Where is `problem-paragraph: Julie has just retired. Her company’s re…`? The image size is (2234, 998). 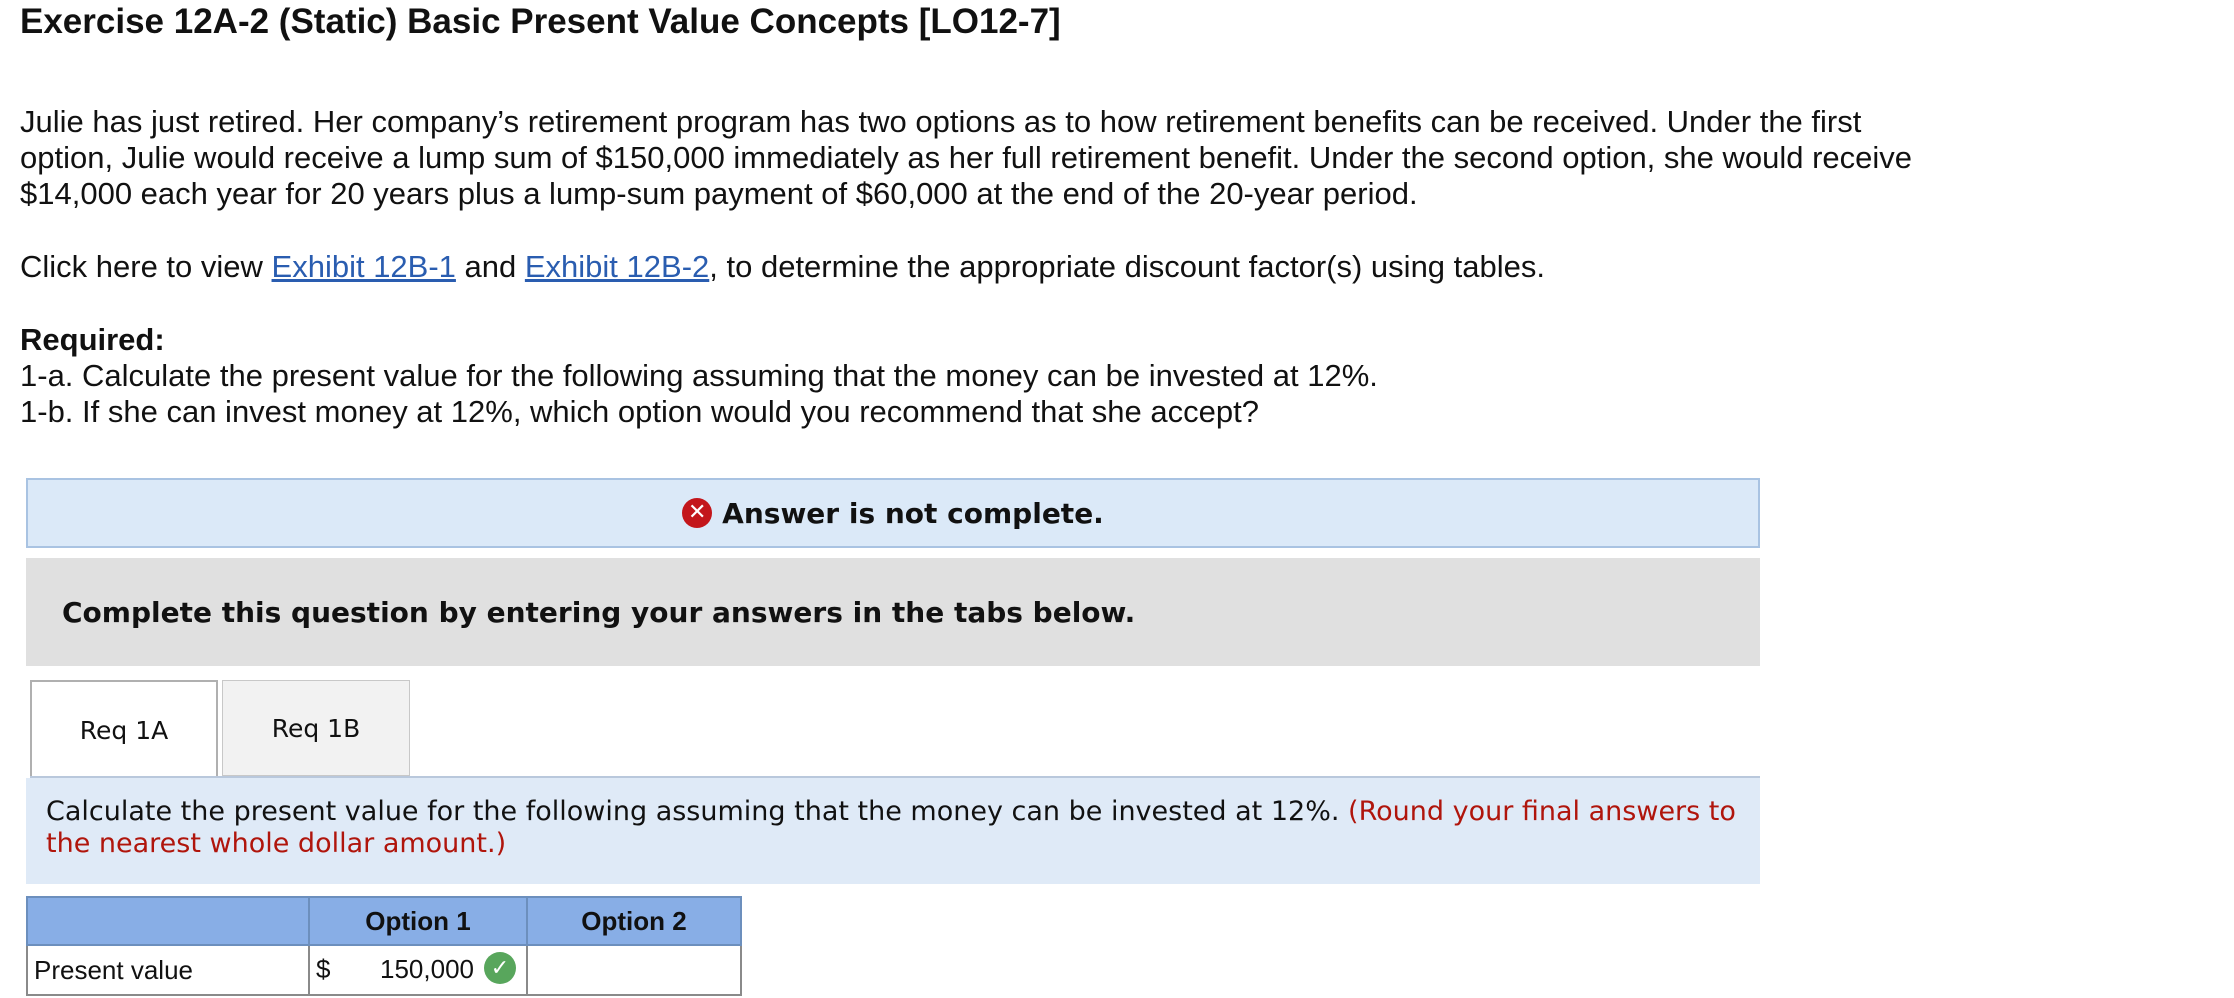 problem-paragraph: Julie has just retired. Her company’s re… is located at coordinates (966, 157).